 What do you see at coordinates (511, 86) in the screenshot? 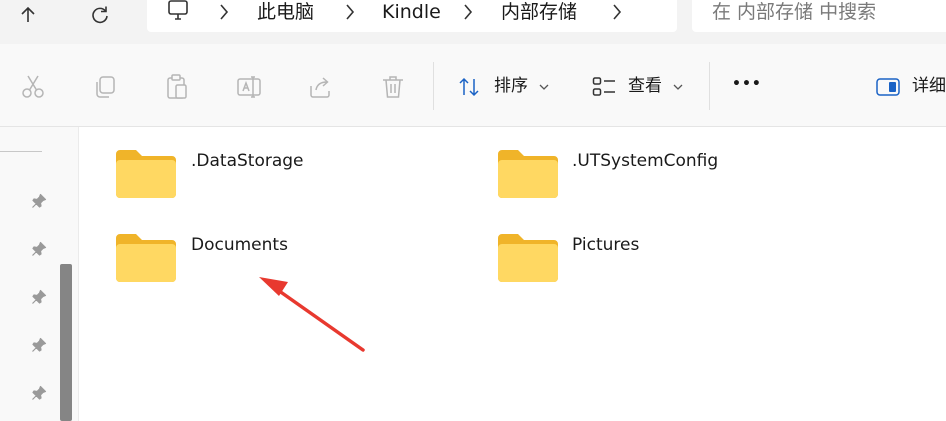
I see `sort-label: 排序` at bounding box center [511, 86].